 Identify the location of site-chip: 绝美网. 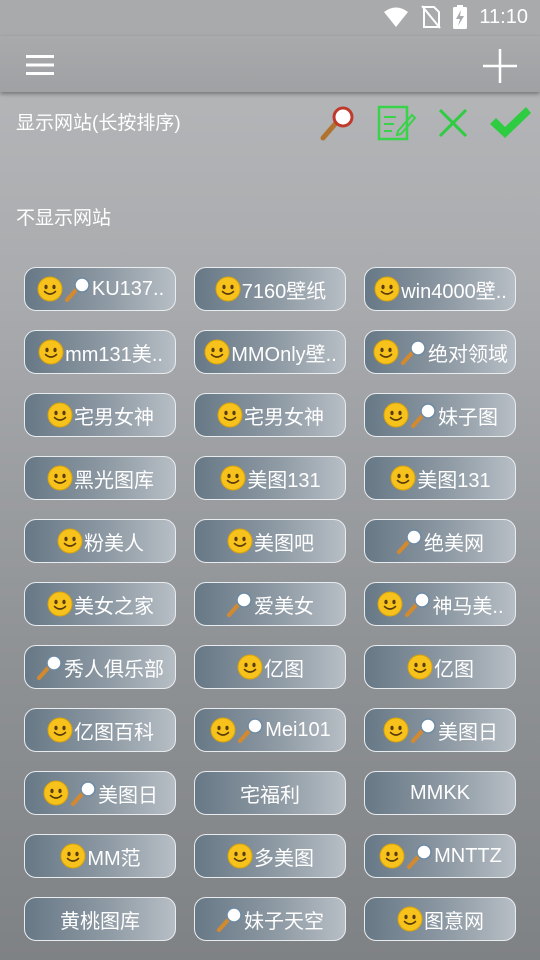
(440, 541).